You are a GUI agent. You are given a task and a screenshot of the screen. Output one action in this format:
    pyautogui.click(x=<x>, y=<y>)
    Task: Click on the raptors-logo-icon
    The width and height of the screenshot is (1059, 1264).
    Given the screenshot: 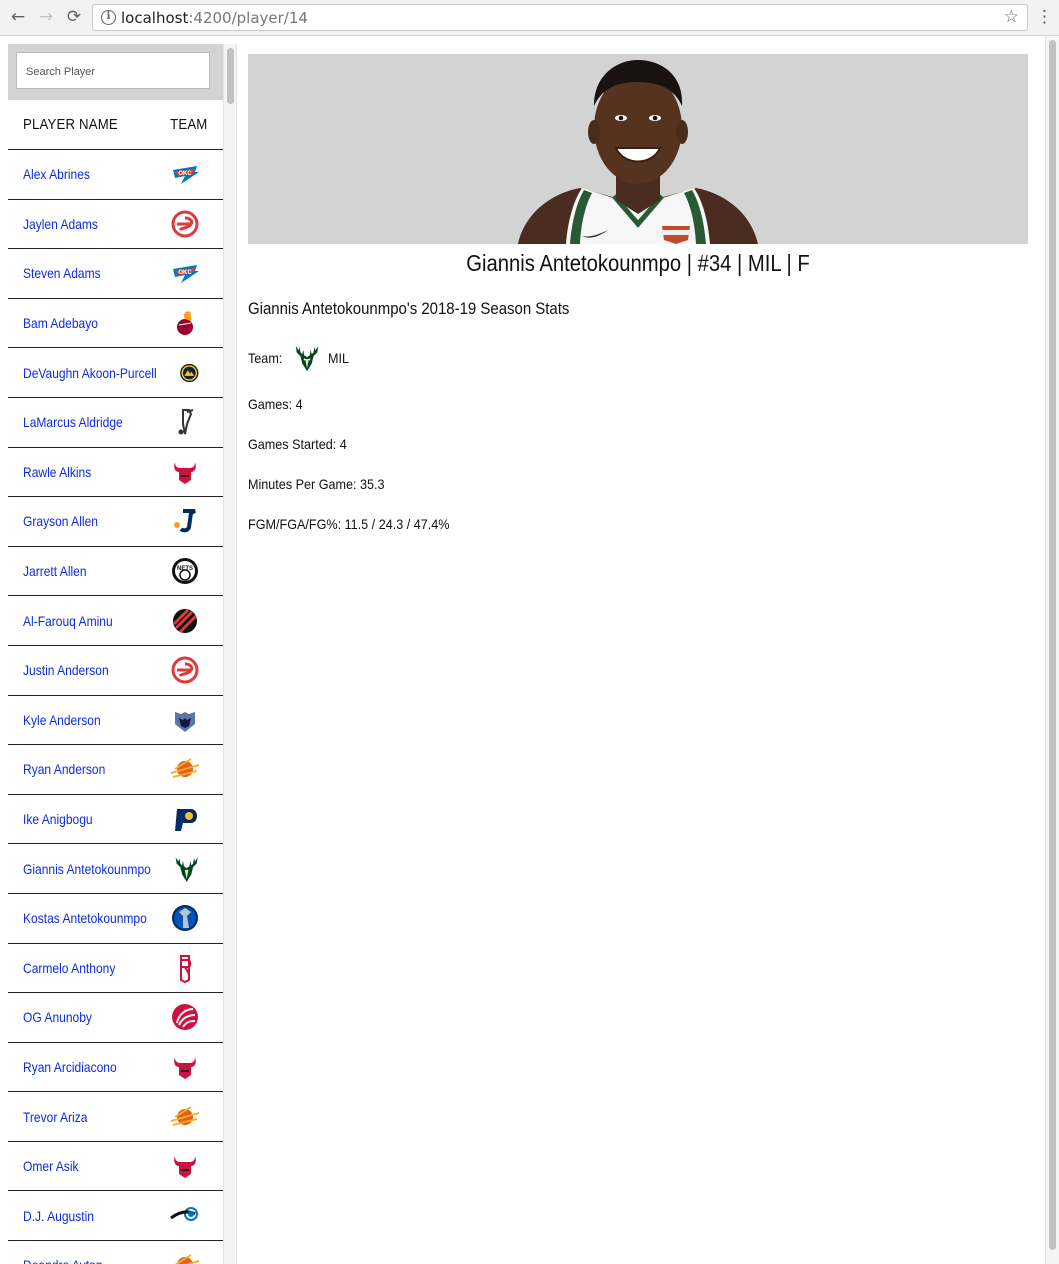 What is the action you would take?
    pyautogui.click(x=185, y=1017)
    